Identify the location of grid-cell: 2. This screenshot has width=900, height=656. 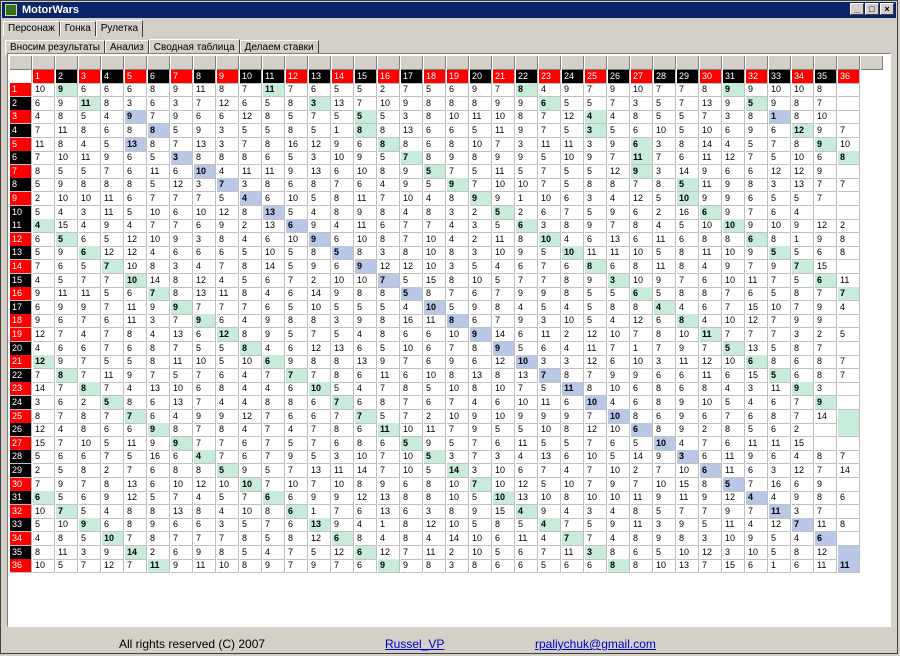
(642, 471).